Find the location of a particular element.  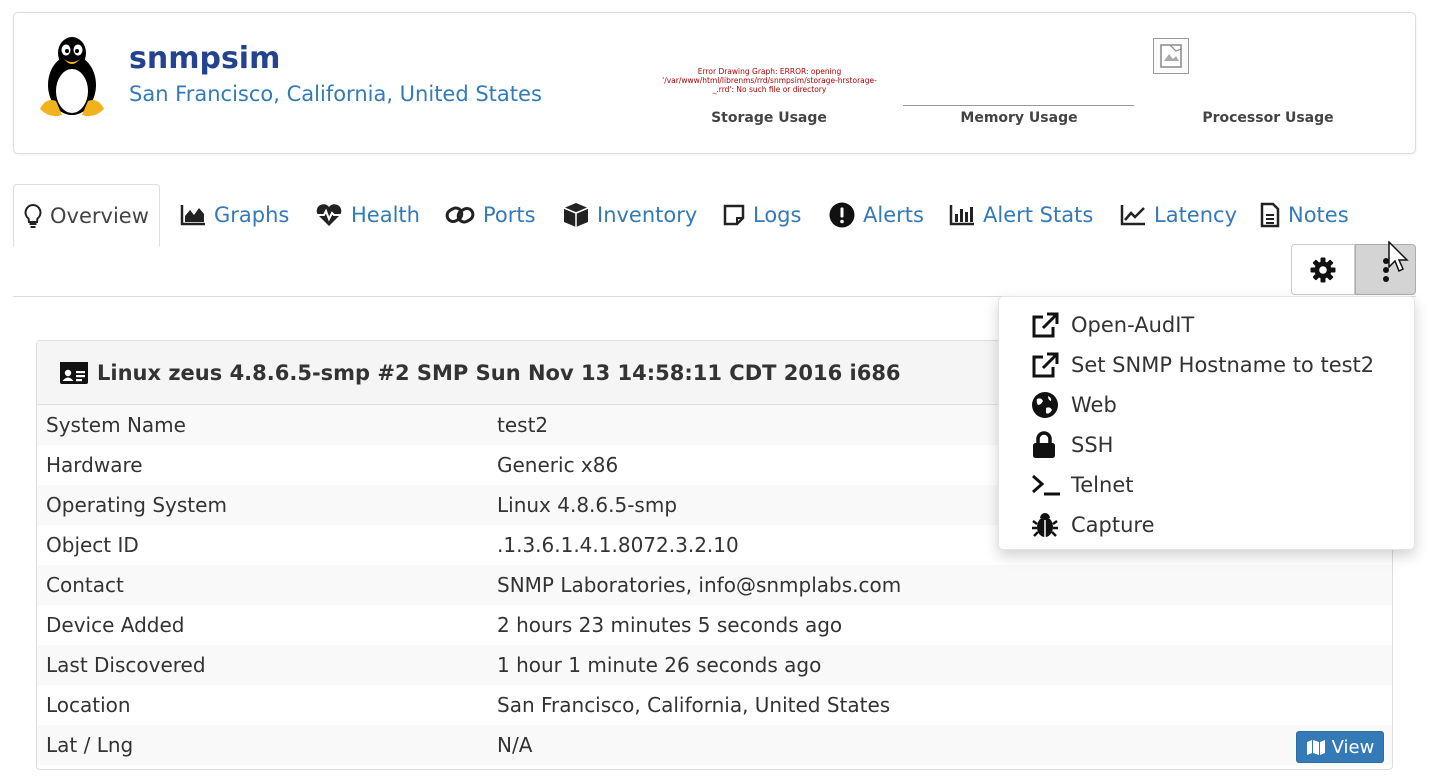

row-label: Operating System is located at coordinates (136, 505).